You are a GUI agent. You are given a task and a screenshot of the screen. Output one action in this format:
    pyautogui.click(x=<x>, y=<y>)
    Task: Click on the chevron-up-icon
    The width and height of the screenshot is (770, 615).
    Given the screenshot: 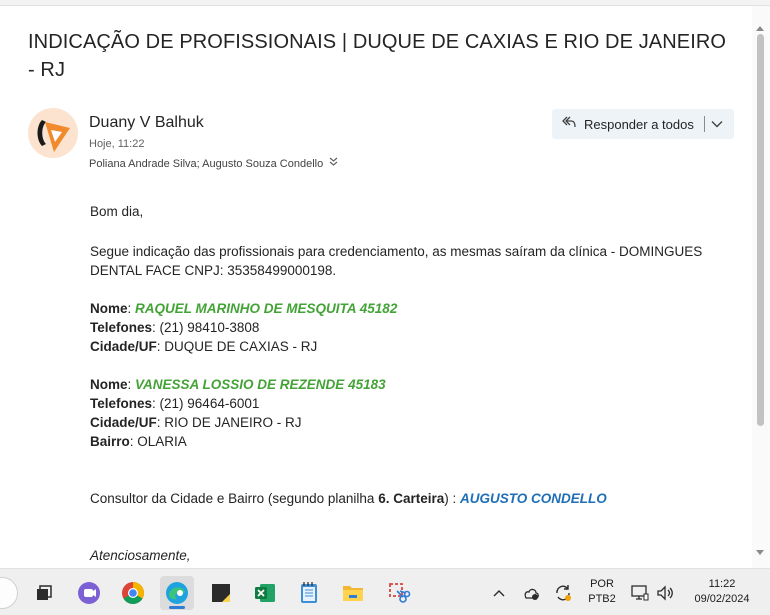 What is the action you would take?
    pyautogui.click(x=499, y=593)
    